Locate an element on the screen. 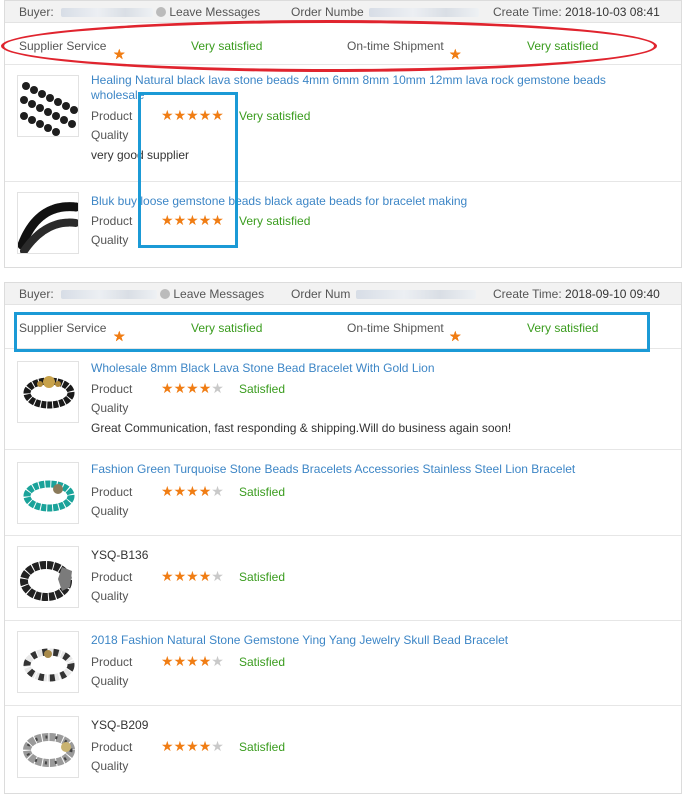 This screenshot has height=799, width=684. lion-bracelet-image is located at coordinates (49, 392).